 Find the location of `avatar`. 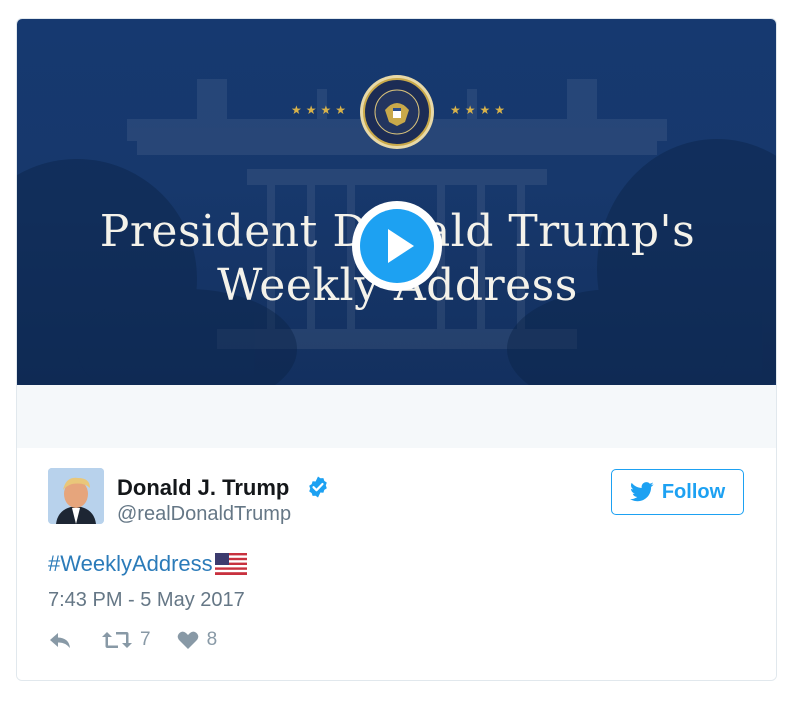

avatar is located at coordinates (76, 496).